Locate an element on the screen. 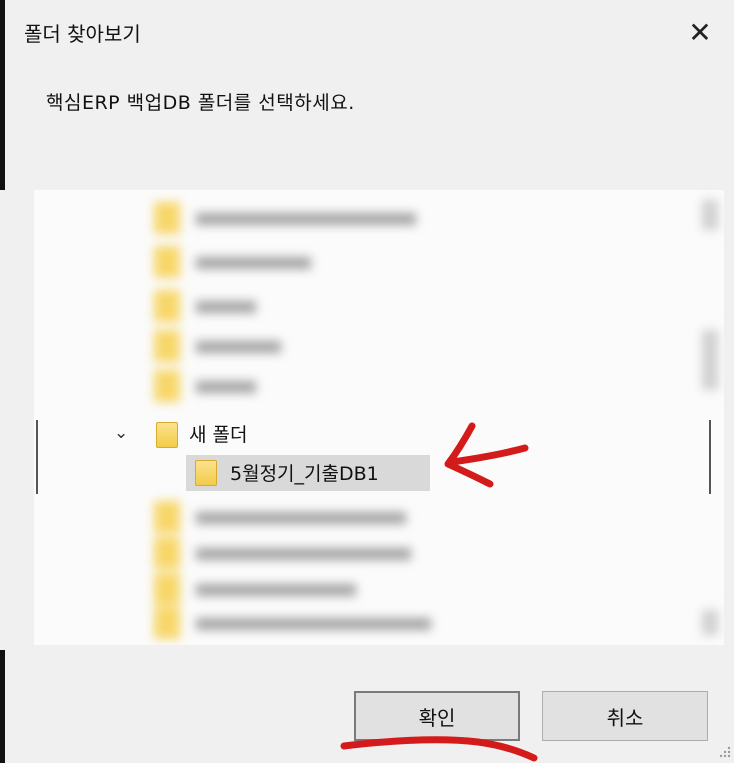 This screenshot has width=734, height=763. dialog-titlebar: 폴더 찾아보기 ✕ is located at coordinates (367, 32).